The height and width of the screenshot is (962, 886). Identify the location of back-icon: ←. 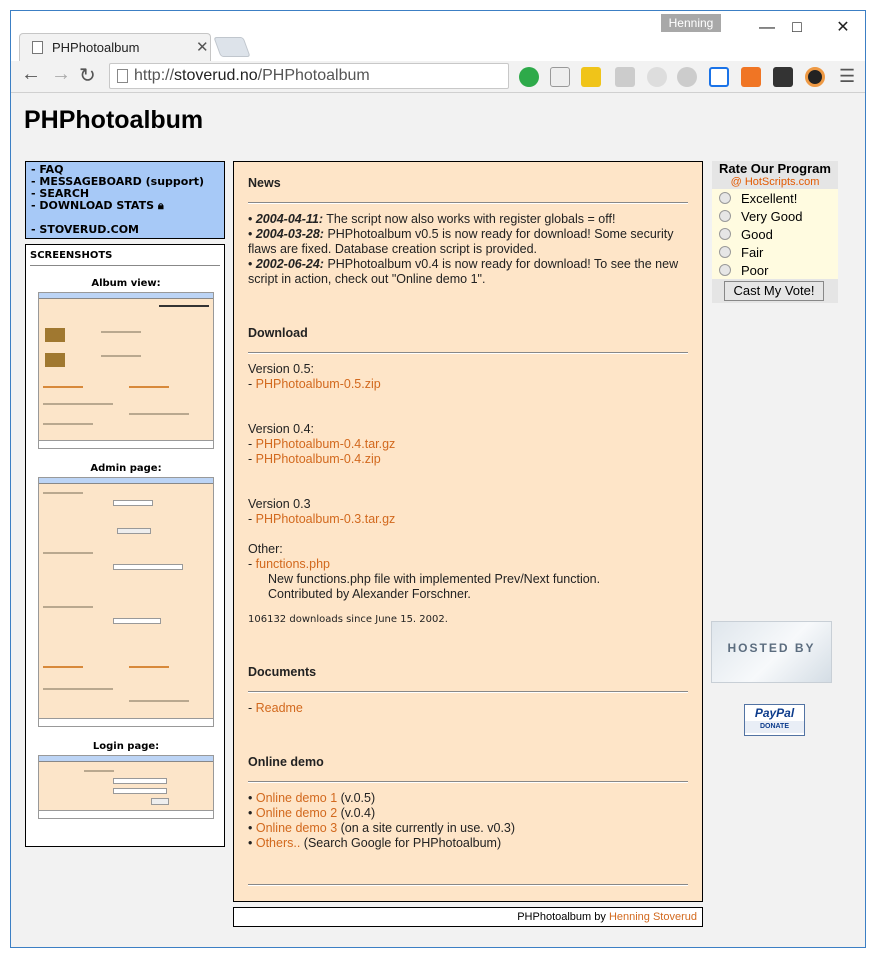
(31, 74).